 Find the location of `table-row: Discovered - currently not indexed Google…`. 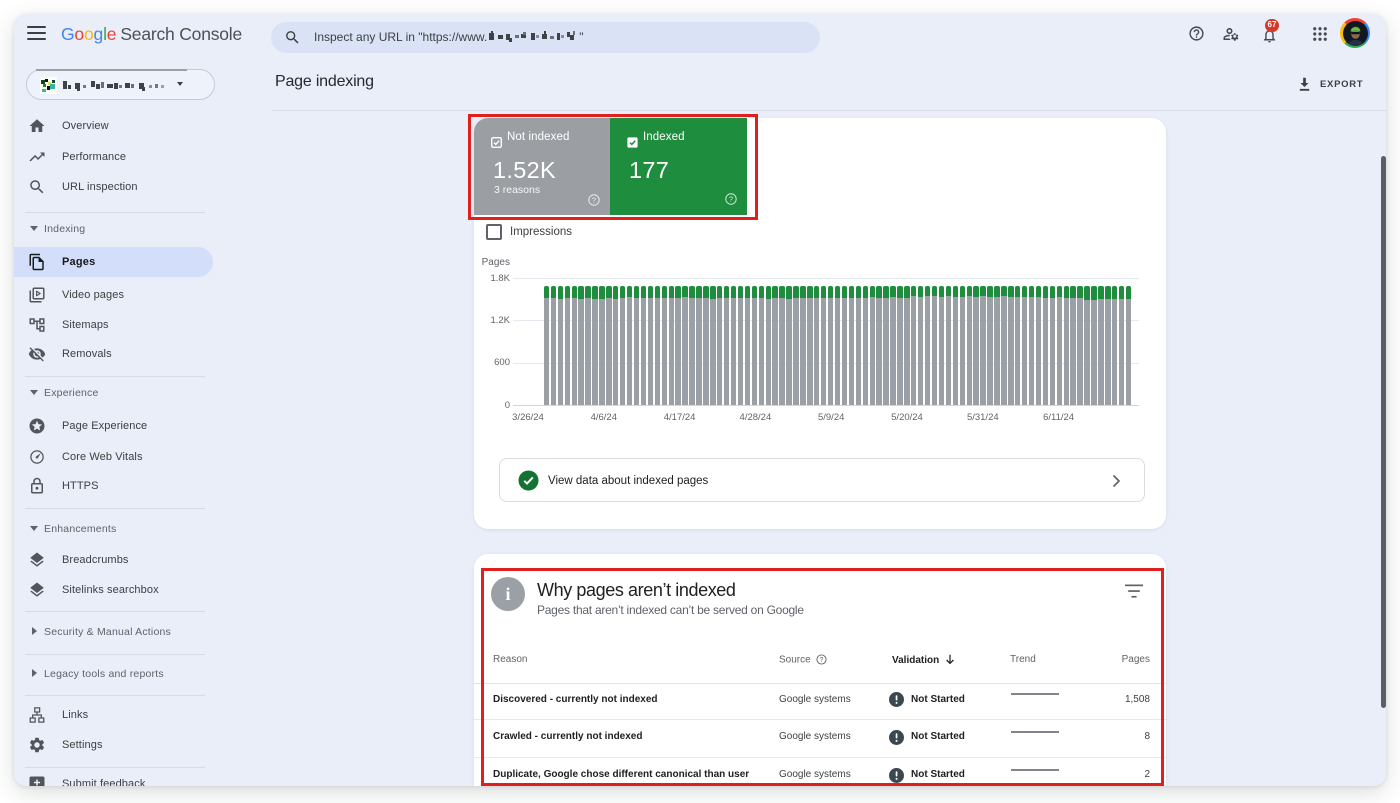

table-row: Discovered - currently not indexed Google… is located at coordinates (820, 701).